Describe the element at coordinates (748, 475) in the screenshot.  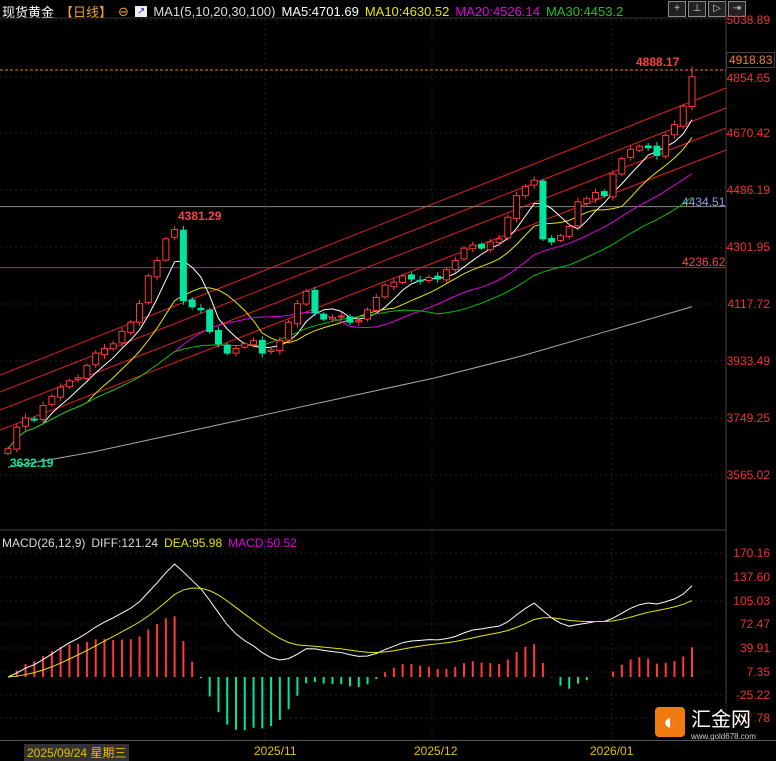
I see `price-tick: 3565.02` at that location.